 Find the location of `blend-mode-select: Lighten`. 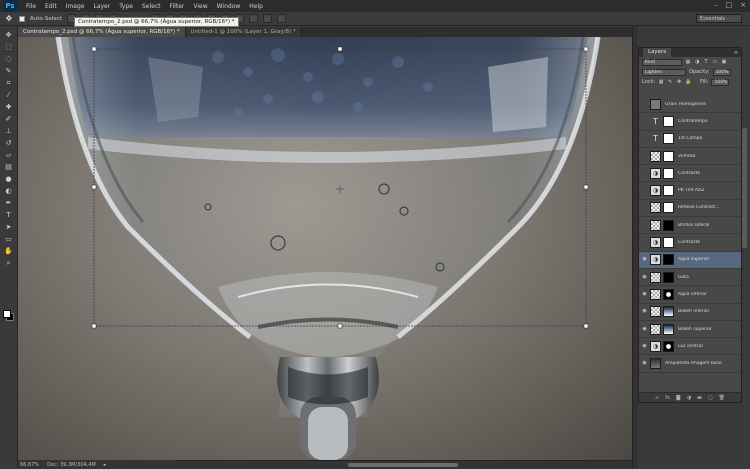

blend-mode-select: Lighten is located at coordinates (664, 72).